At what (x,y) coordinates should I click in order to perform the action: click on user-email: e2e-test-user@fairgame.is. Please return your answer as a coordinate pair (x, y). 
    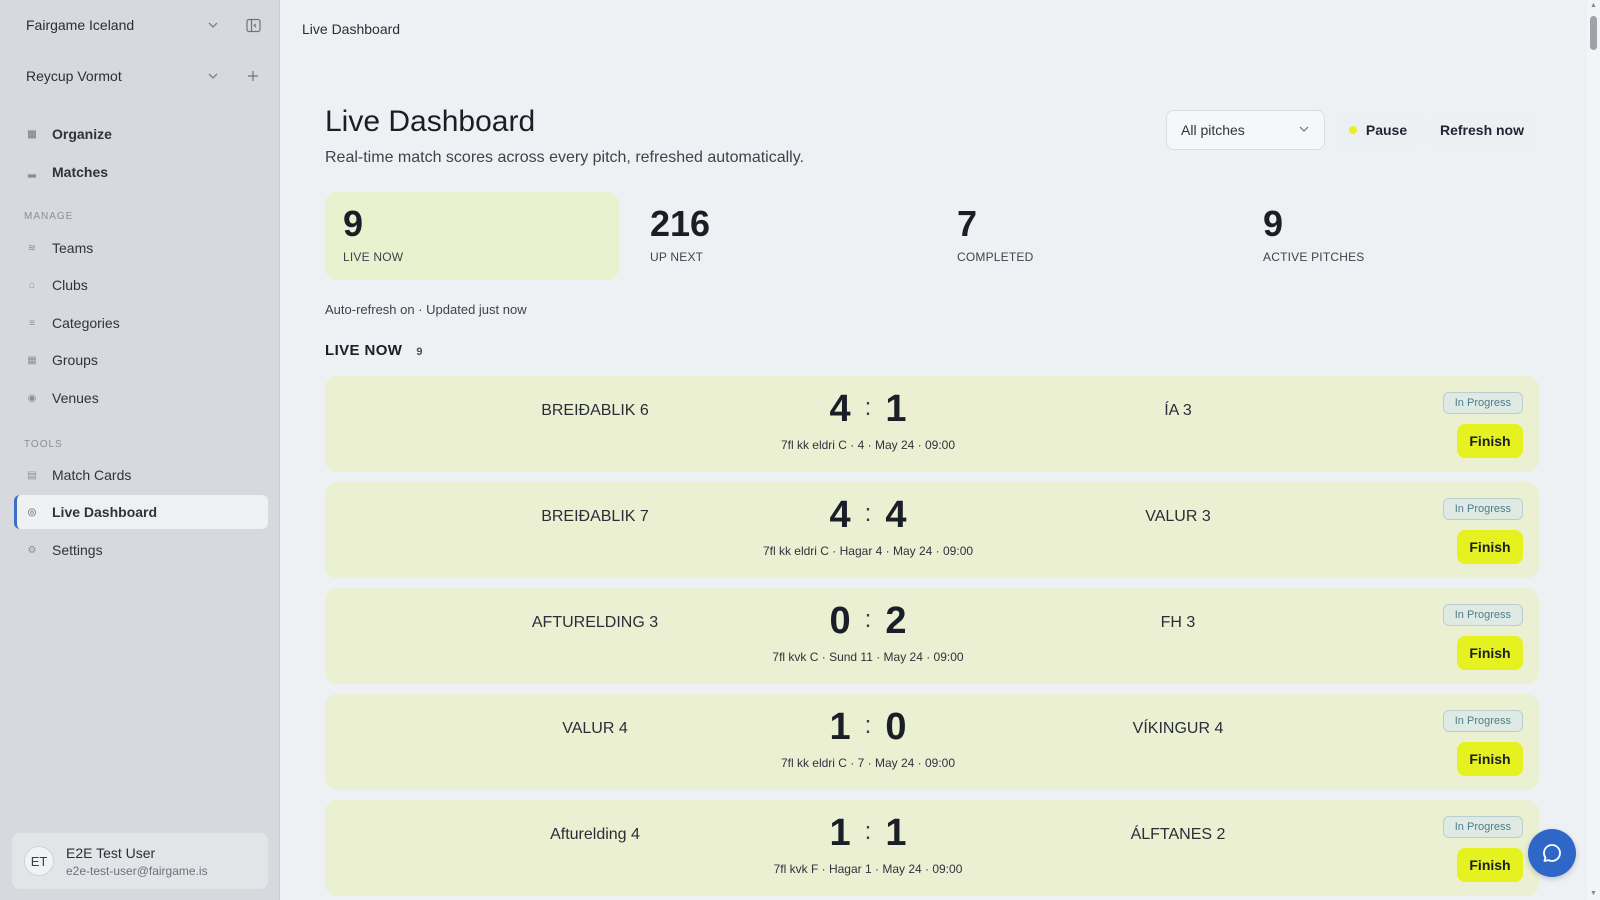
    Looking at the image, I should click on (137, 870).